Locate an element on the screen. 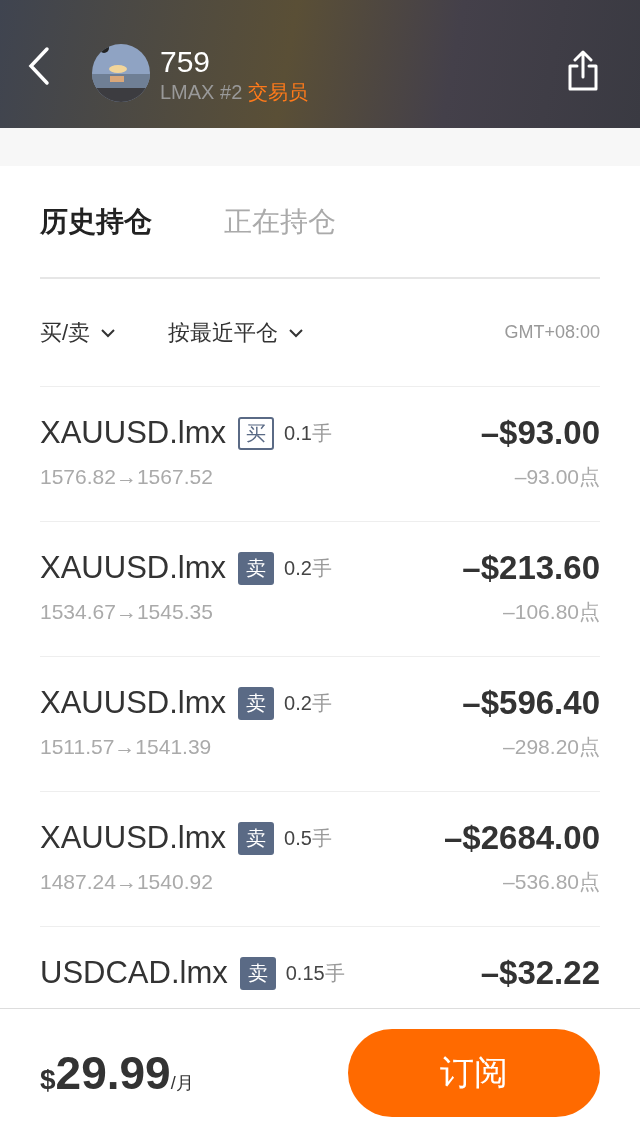  filter-dropdown: 买/卖 is located at coordinates (78, 332).